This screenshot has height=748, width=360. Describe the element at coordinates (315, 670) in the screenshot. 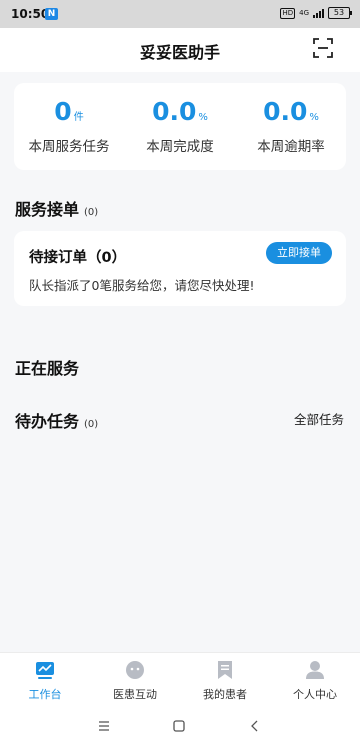

I see `person-icon` at that location.